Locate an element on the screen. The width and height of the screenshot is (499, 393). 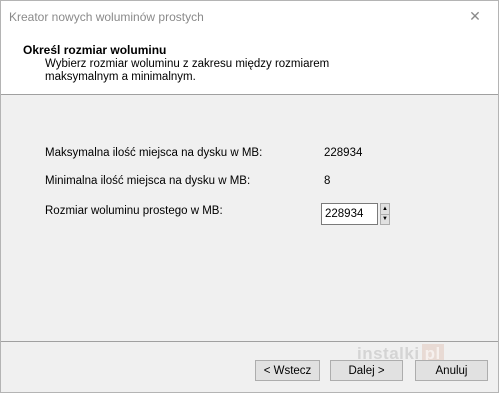
spin-buttons: ▲ ▼ is located at coordinates (385, 214).